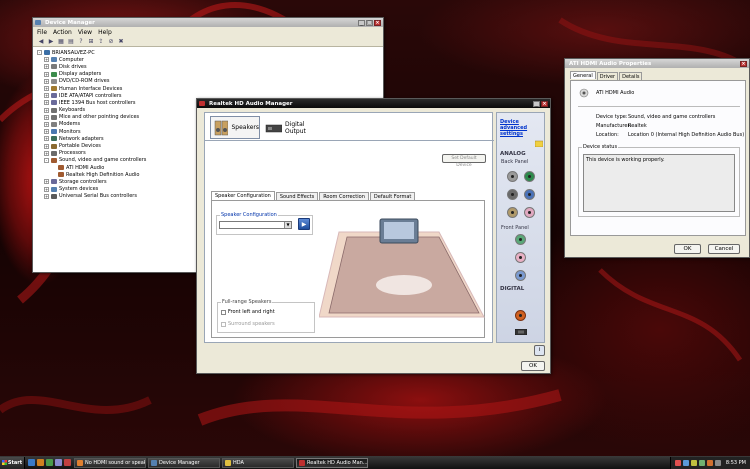 The width and height of the screenshot is (750, 469). Describe the element at coordinates (184, 462) in the screenshot. I see `taskbar-button: Device Manager` at that location.